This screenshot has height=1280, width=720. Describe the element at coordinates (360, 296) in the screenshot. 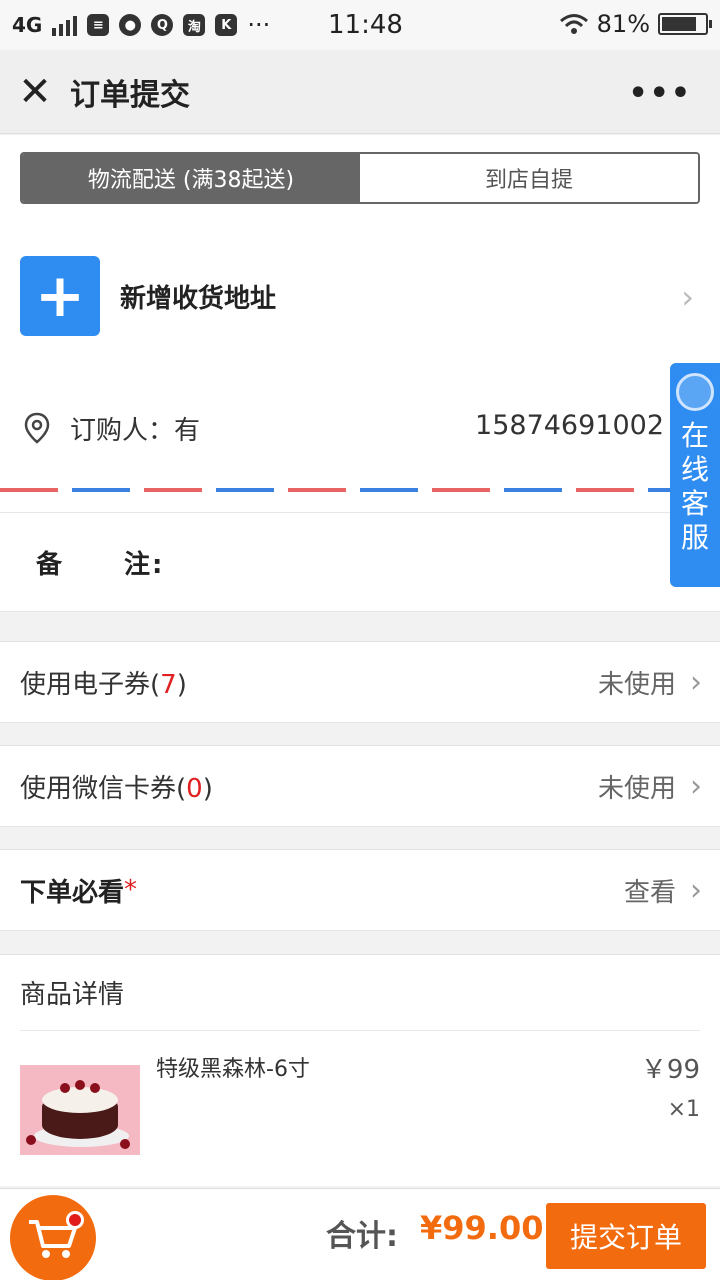

I see `add-address-row: + 新增收货地址 ›` at that location.